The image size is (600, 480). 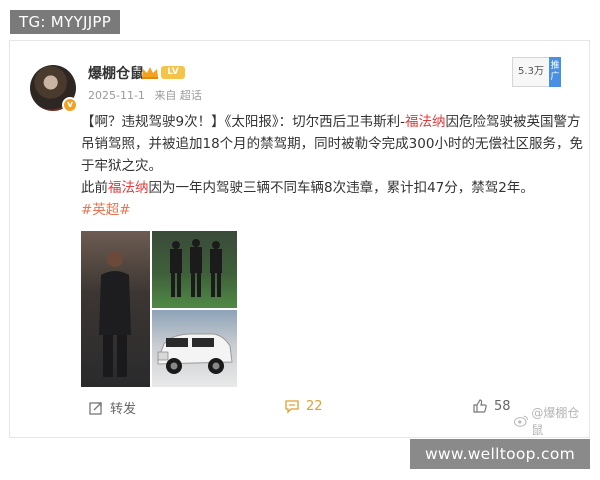 What do you see at coordinates (116, 95) in the screenshot?
I see `post-date: 2025-11-1` at bounding box center [116, 95].